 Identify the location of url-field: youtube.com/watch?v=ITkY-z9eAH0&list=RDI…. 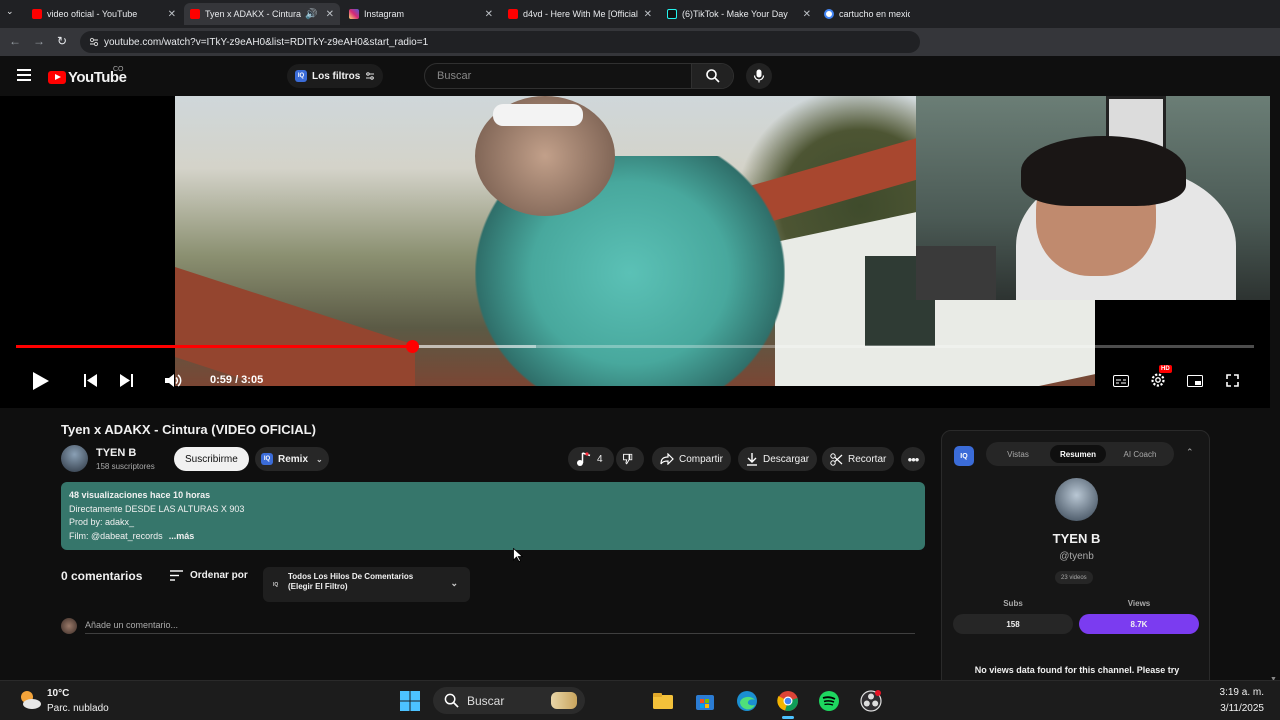
(500, 42).